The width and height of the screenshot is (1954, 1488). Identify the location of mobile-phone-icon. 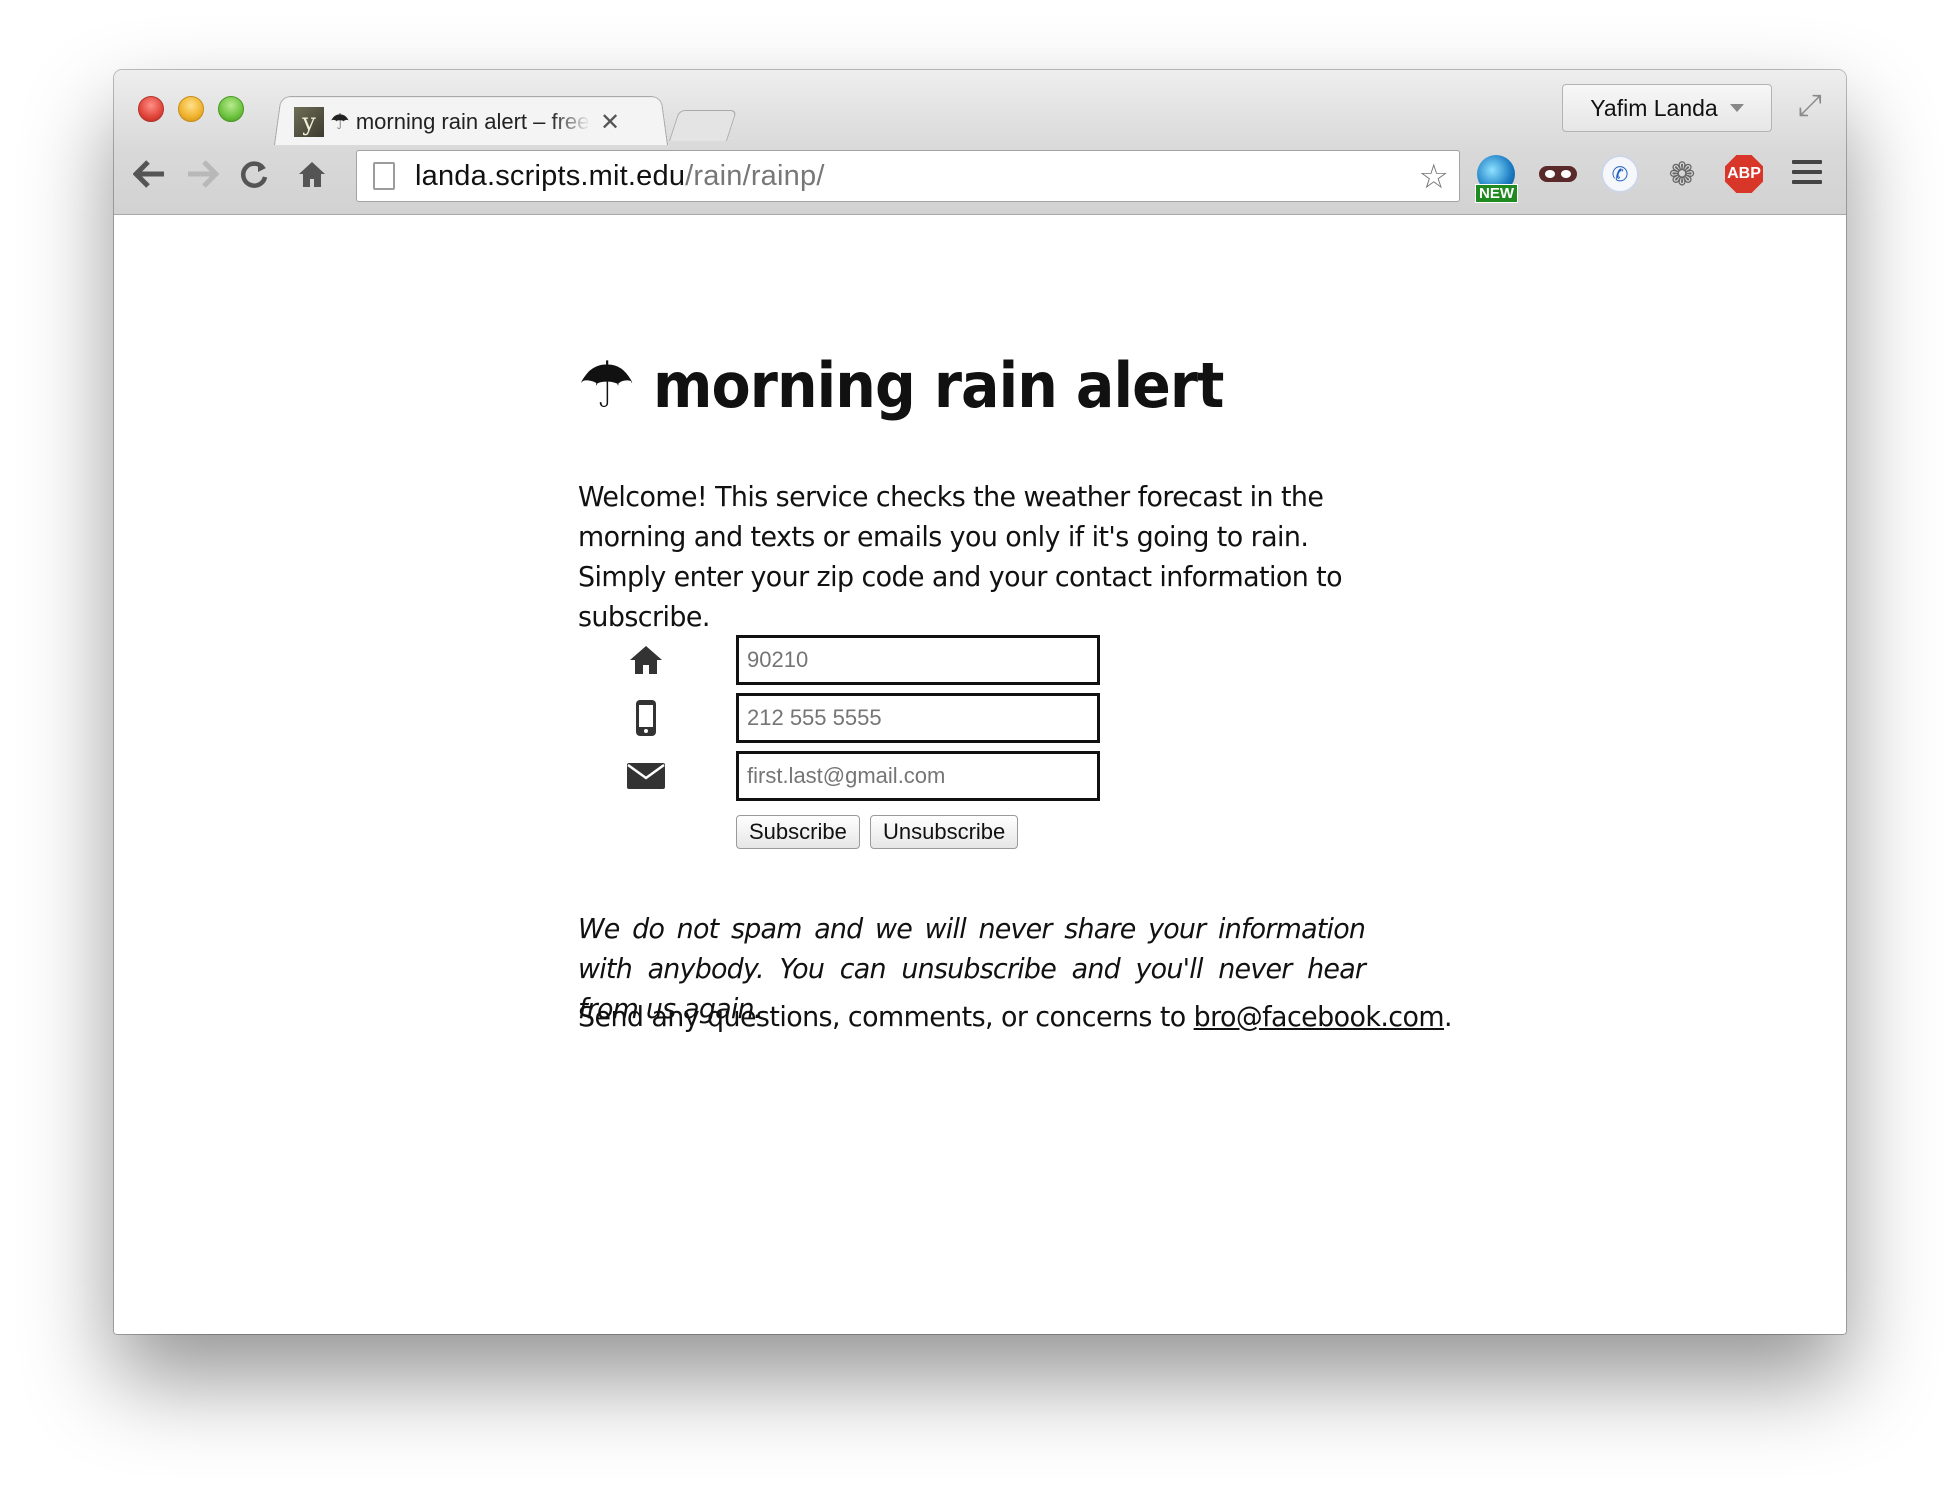
(646, 718).